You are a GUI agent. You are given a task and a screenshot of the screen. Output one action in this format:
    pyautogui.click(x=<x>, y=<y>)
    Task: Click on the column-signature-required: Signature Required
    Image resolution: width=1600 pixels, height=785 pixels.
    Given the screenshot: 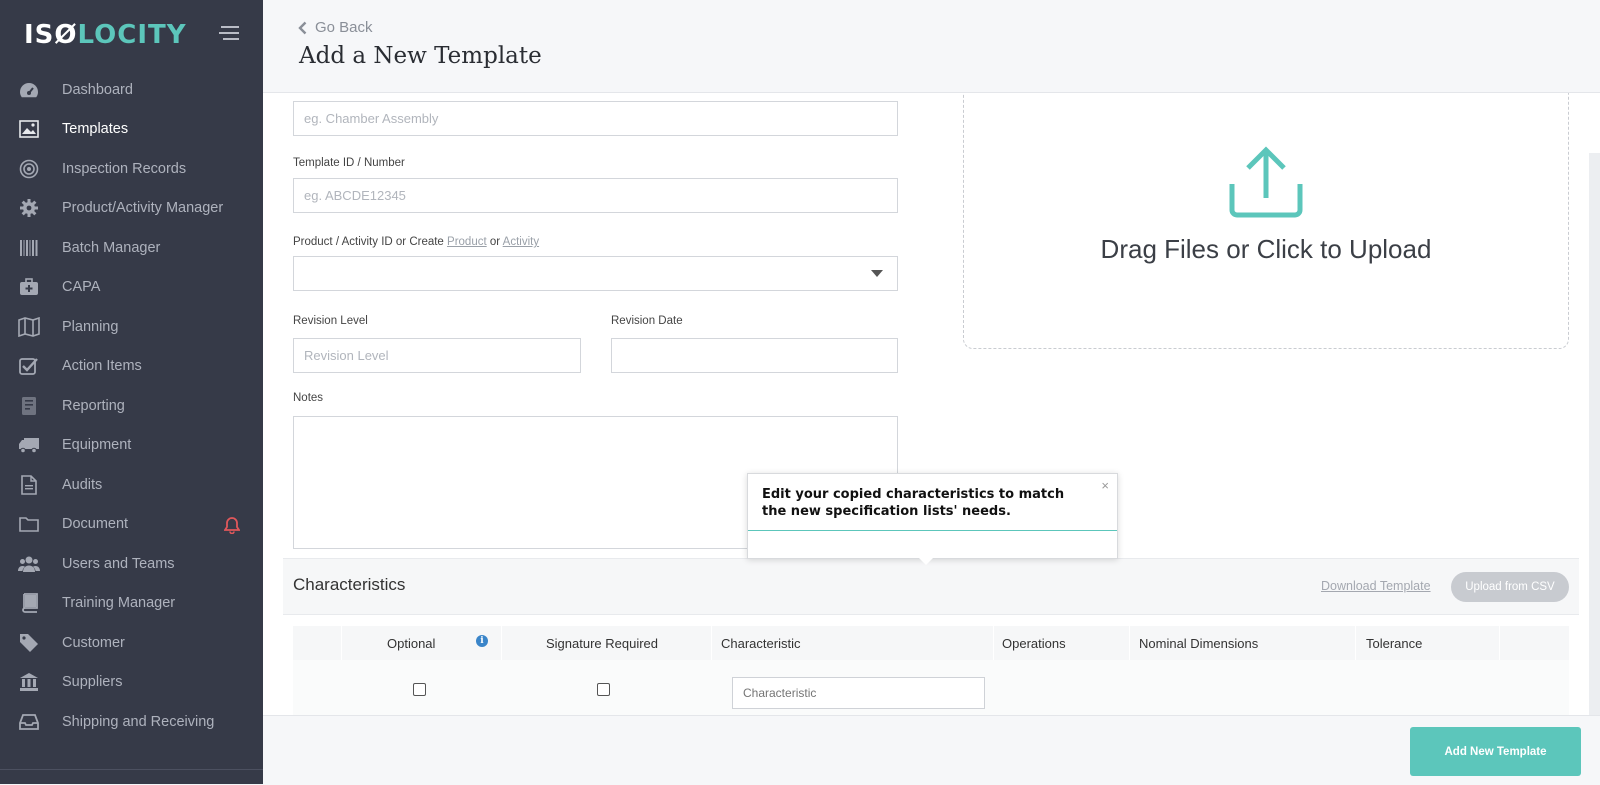 What is the action you would take?
    pyautogui.click(x=602, y=643)
    